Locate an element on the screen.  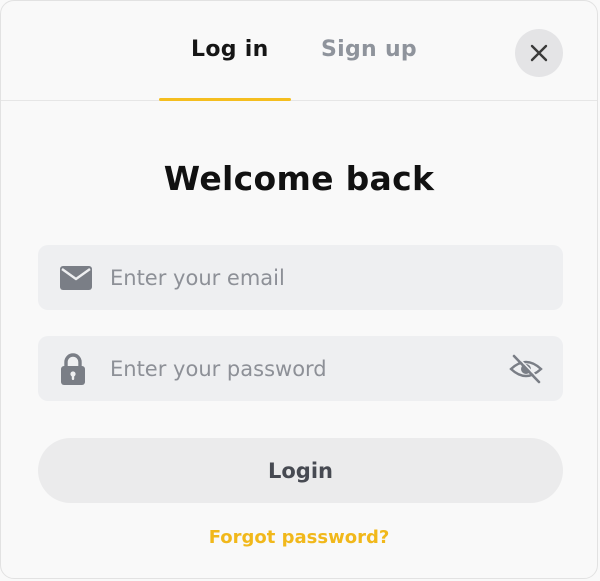
forgot-password-link: Forgot password? is located at coordinates (299, 537).